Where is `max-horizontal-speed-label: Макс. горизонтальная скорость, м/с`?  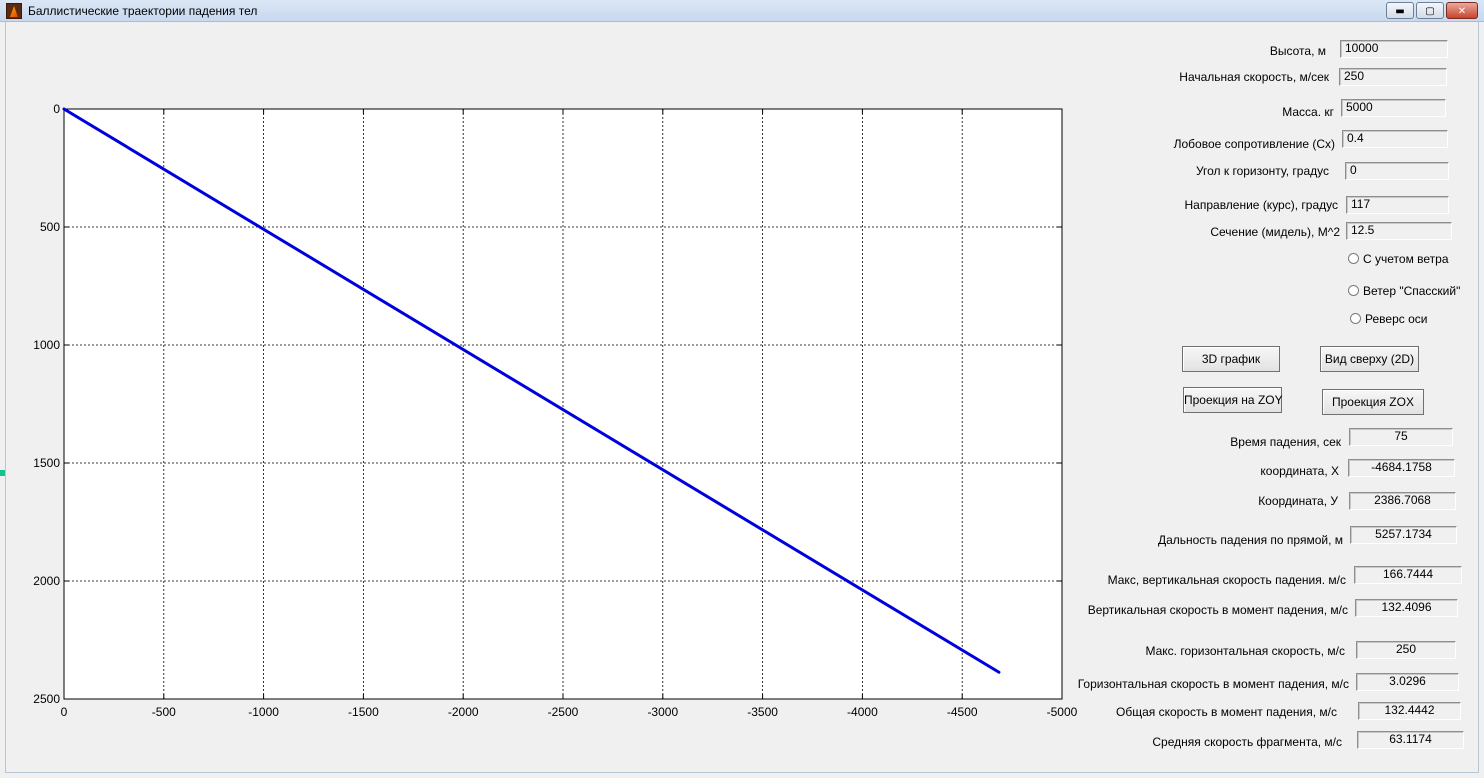
max-horizontal-speed-label: Макс. горизонтальная скорость, м/с is located at coordinates (1245, 651).